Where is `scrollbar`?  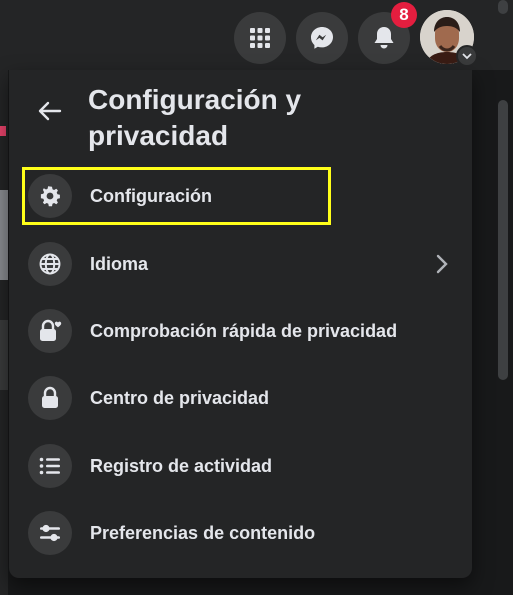 scrollbar is located at coordinates (503, 240).